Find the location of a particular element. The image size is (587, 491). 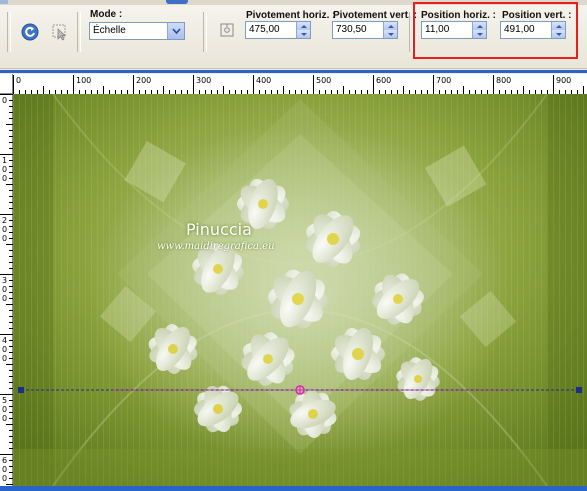

pivot-horizontal-value: 475,00 is located at coordinates (264, 29).